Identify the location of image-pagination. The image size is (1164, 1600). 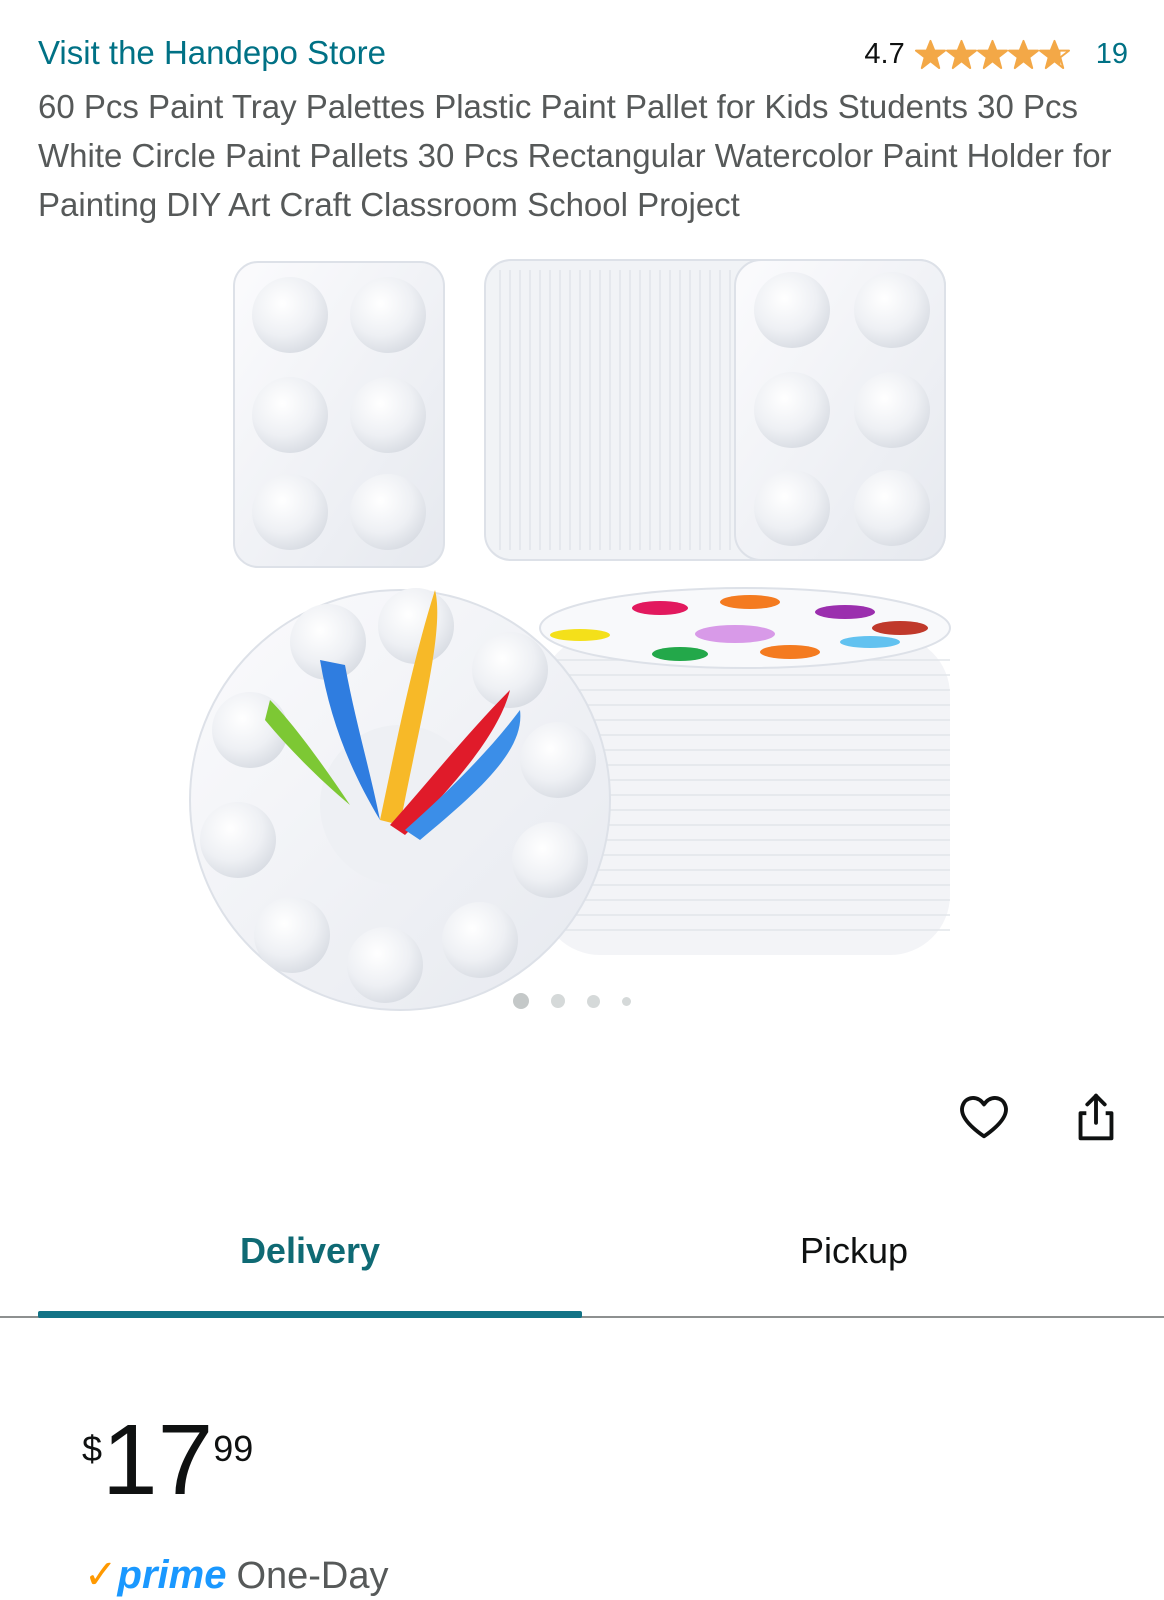
(583, 1001).